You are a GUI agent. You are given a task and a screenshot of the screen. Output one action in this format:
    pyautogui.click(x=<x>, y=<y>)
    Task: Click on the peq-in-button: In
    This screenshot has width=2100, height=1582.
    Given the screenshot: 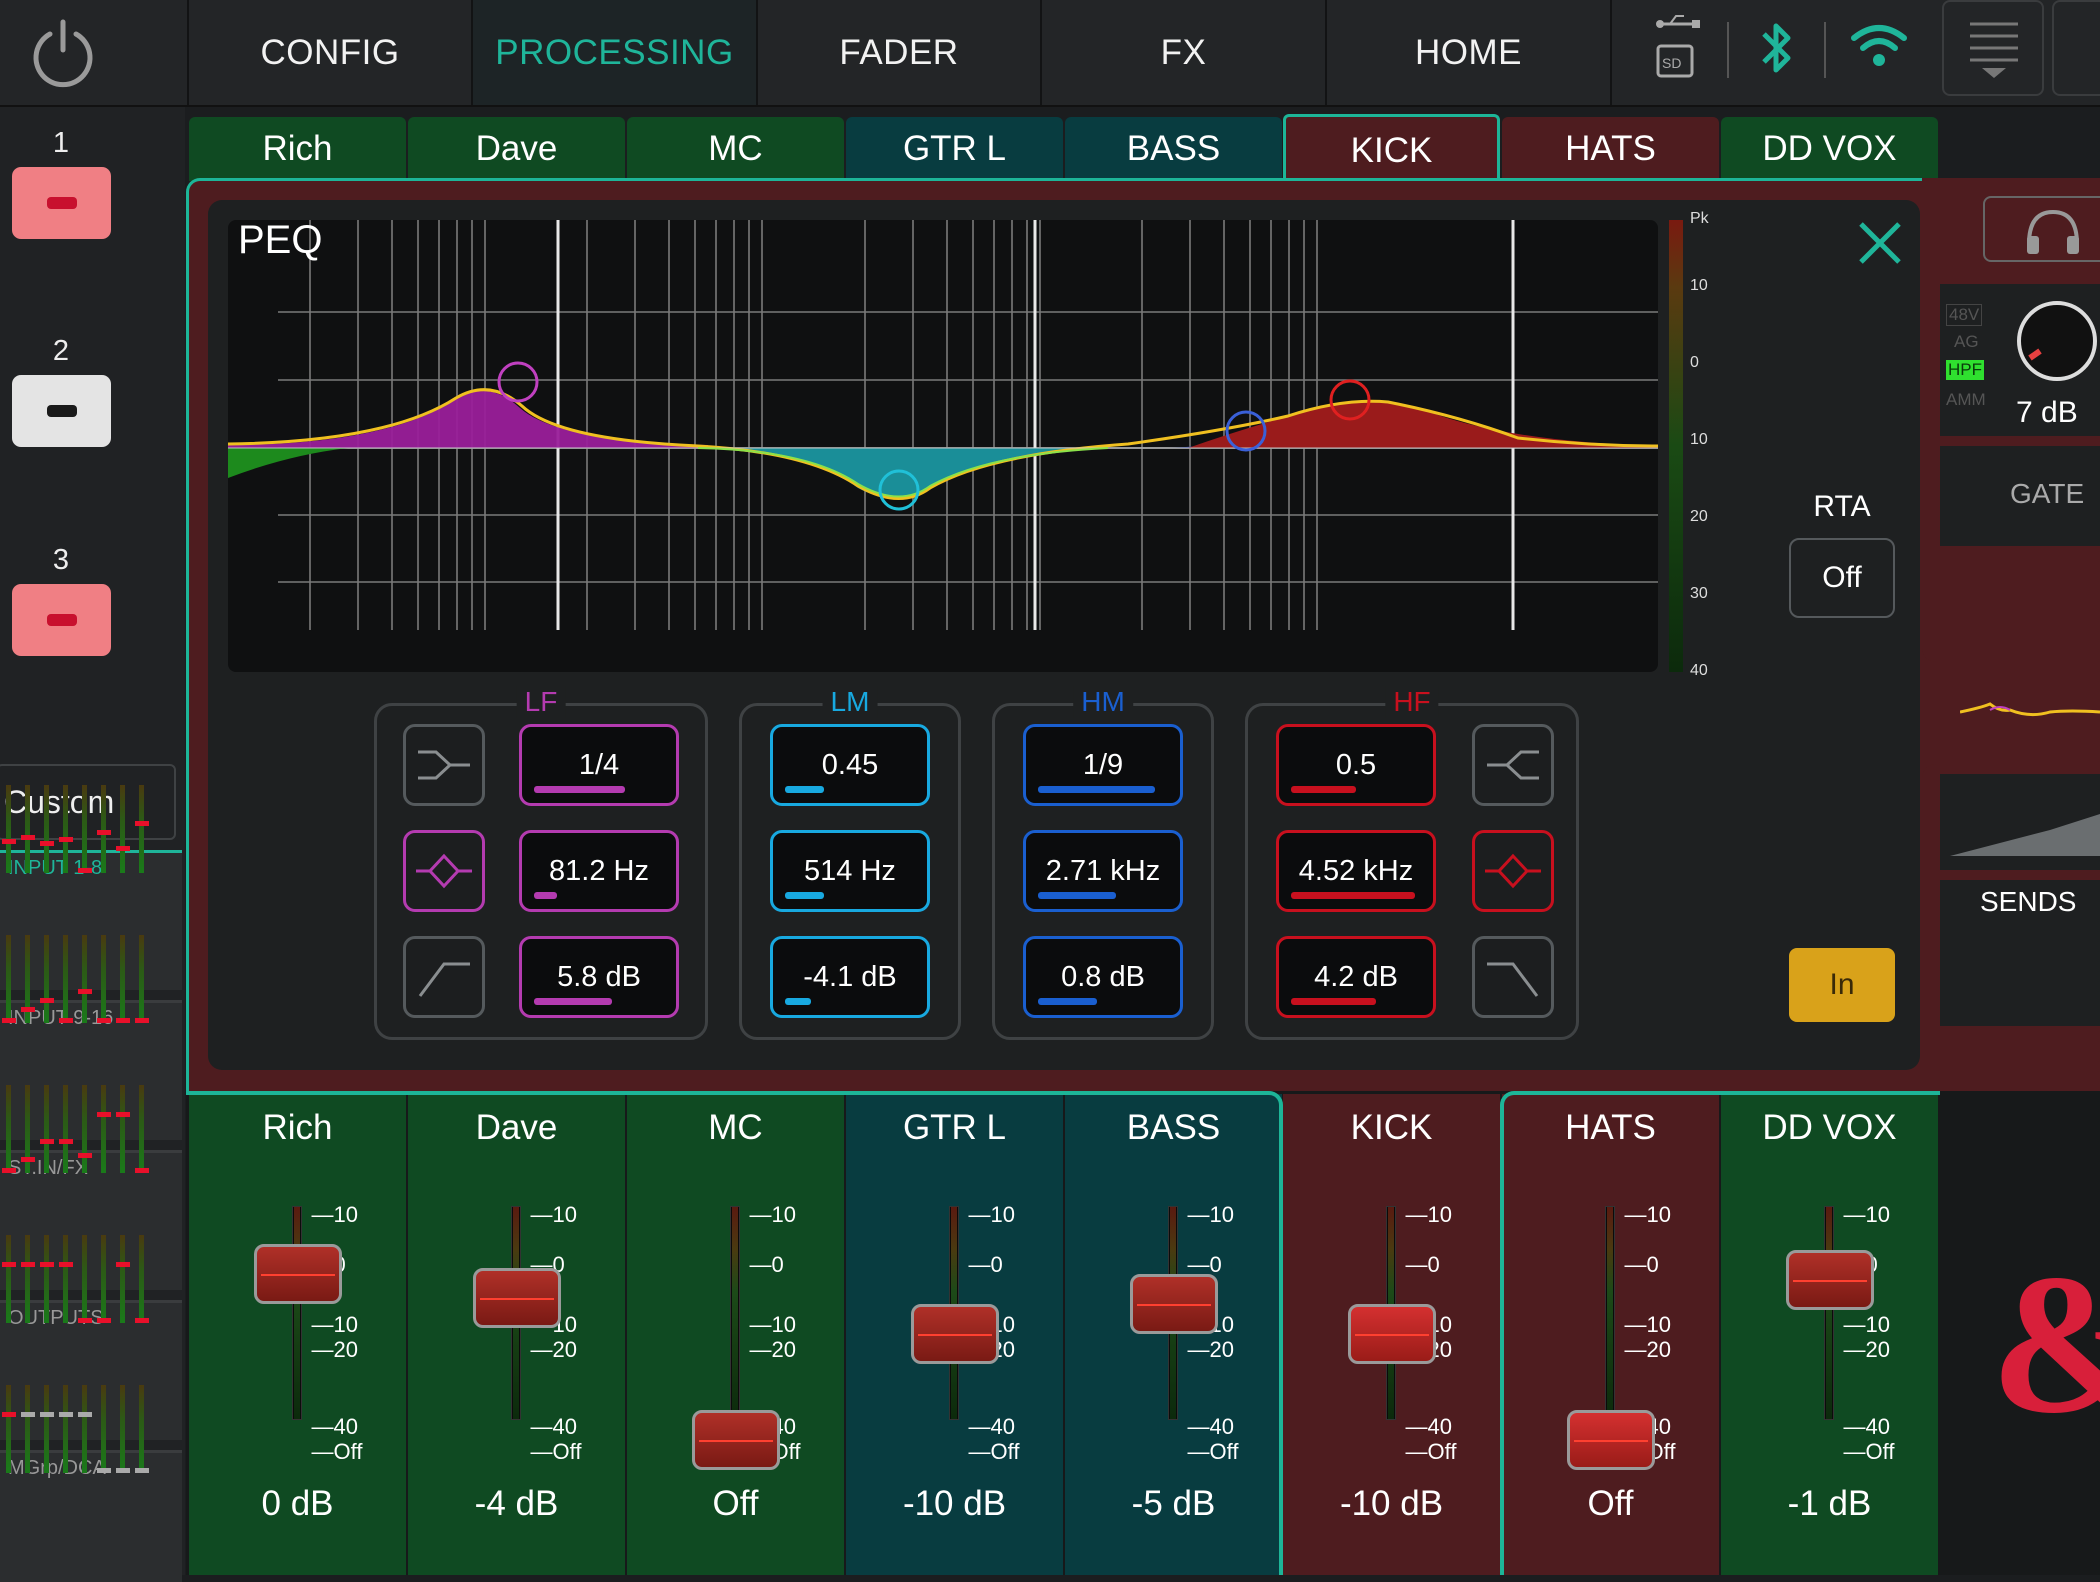 What is the action you would take?
    pyautogui.click(x=1842, y=985)
    